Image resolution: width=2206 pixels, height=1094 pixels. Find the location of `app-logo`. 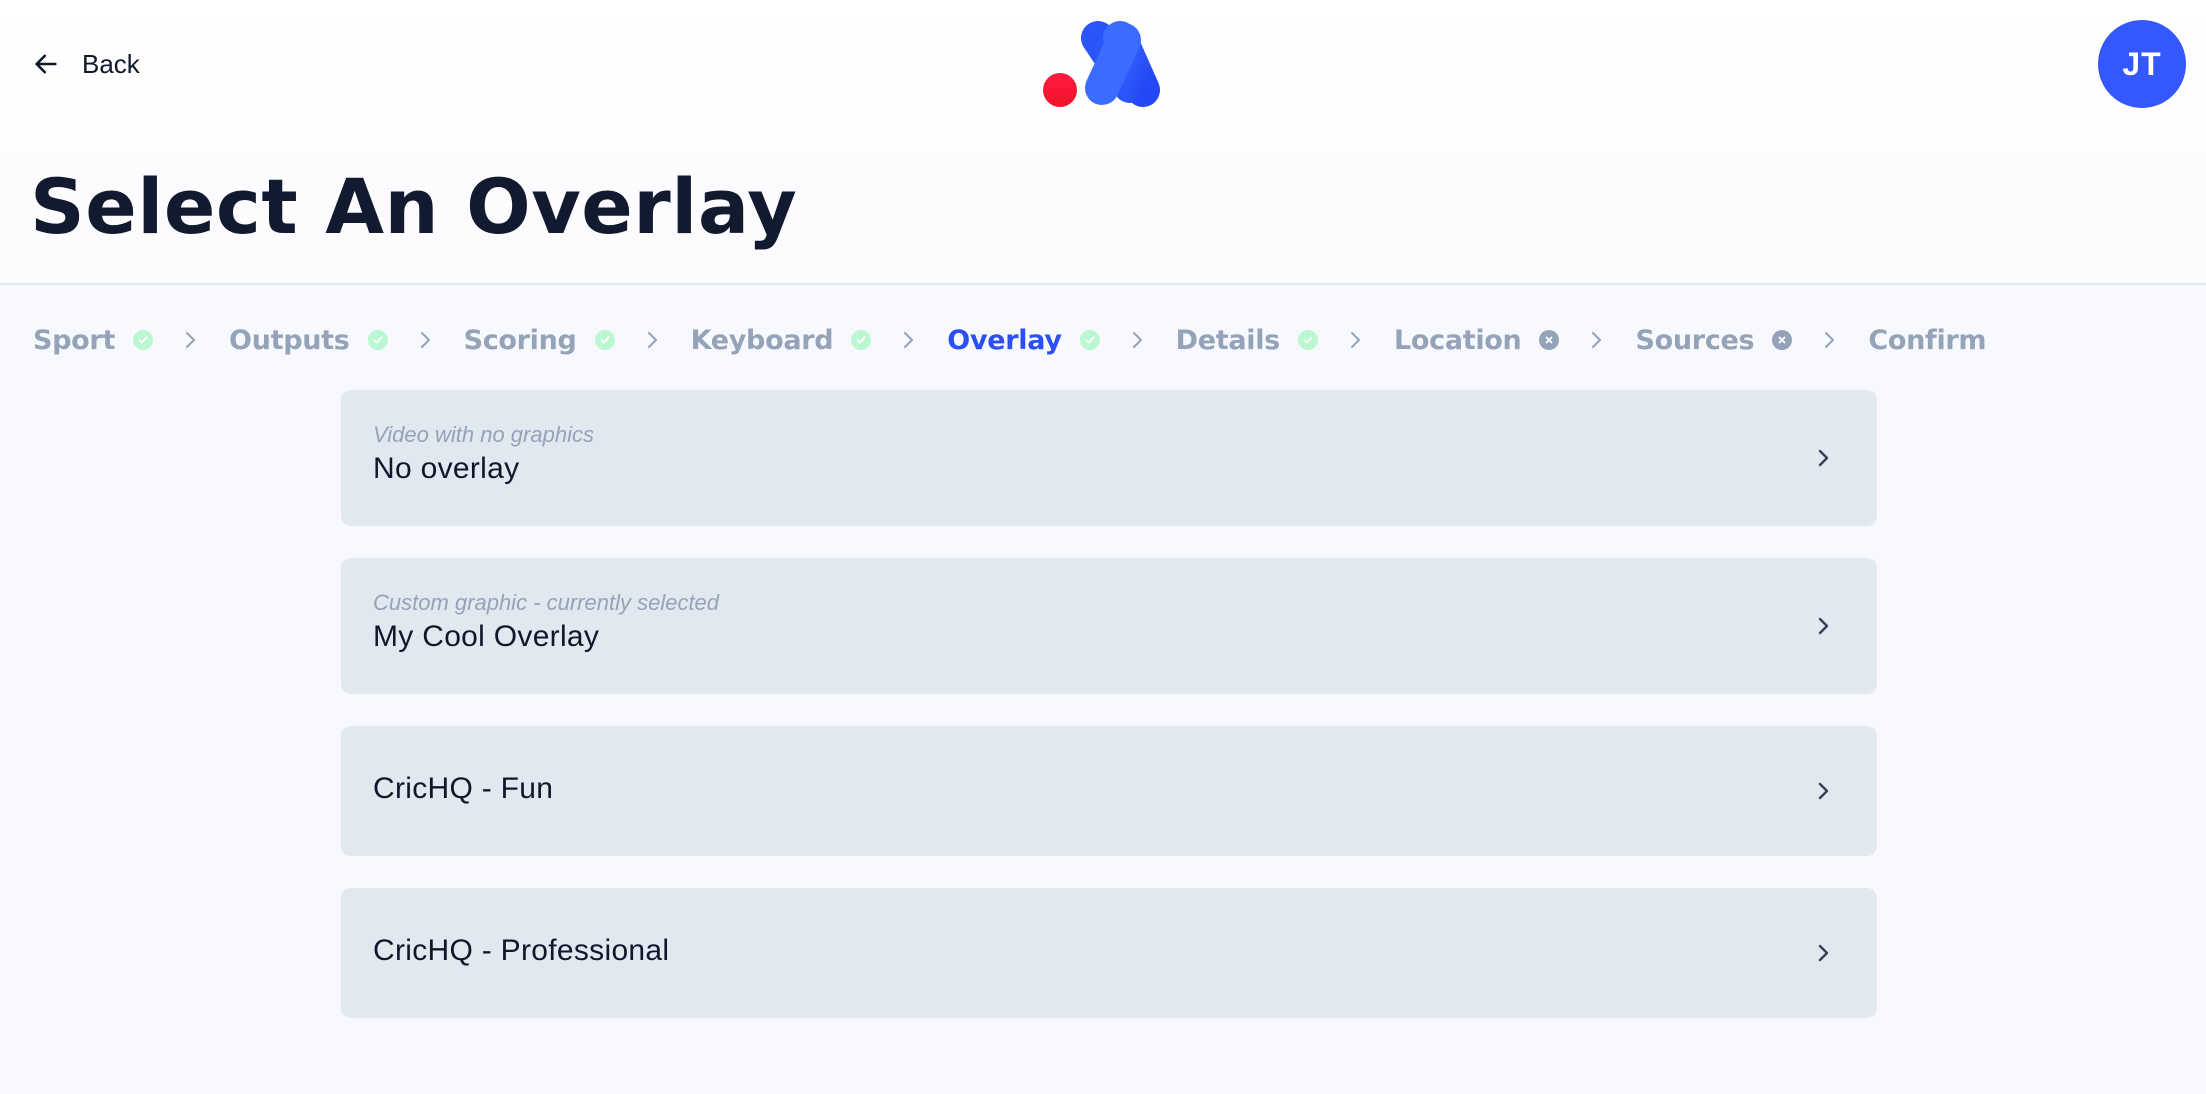

app-logo is located at coordinates (1108, 64).